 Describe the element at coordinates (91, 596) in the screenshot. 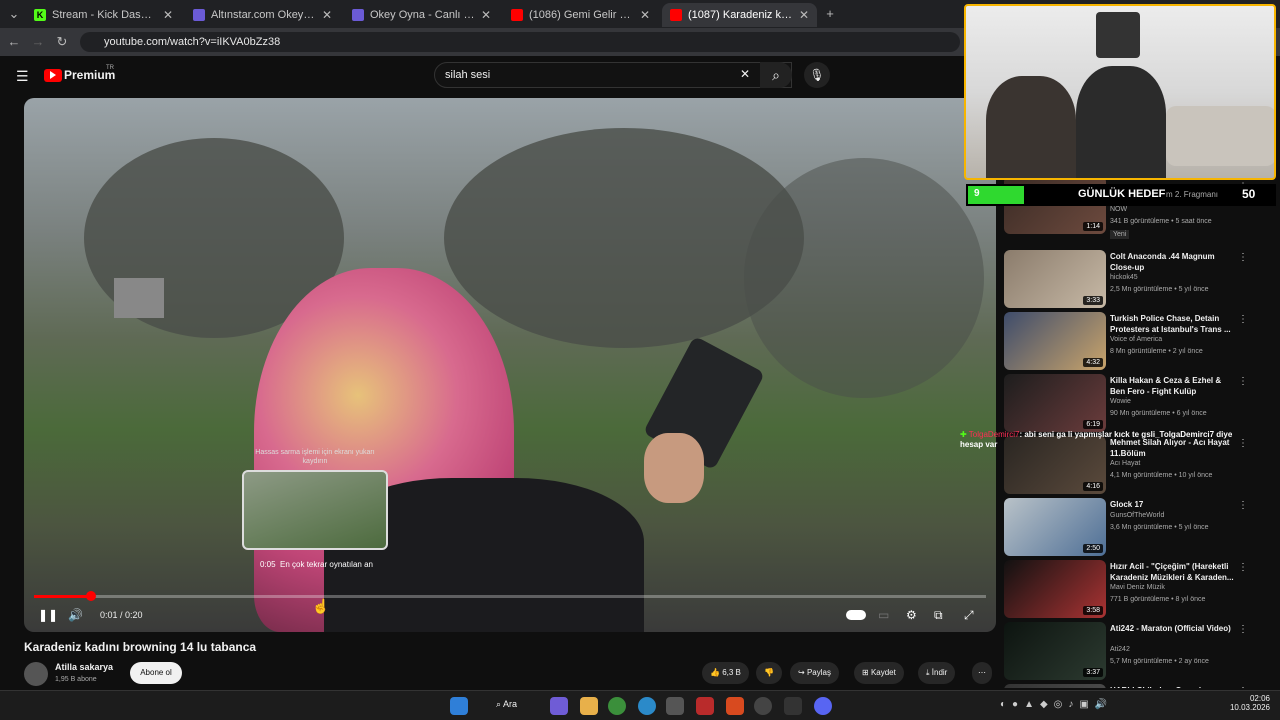

I see `scrubber-handle` at that location.